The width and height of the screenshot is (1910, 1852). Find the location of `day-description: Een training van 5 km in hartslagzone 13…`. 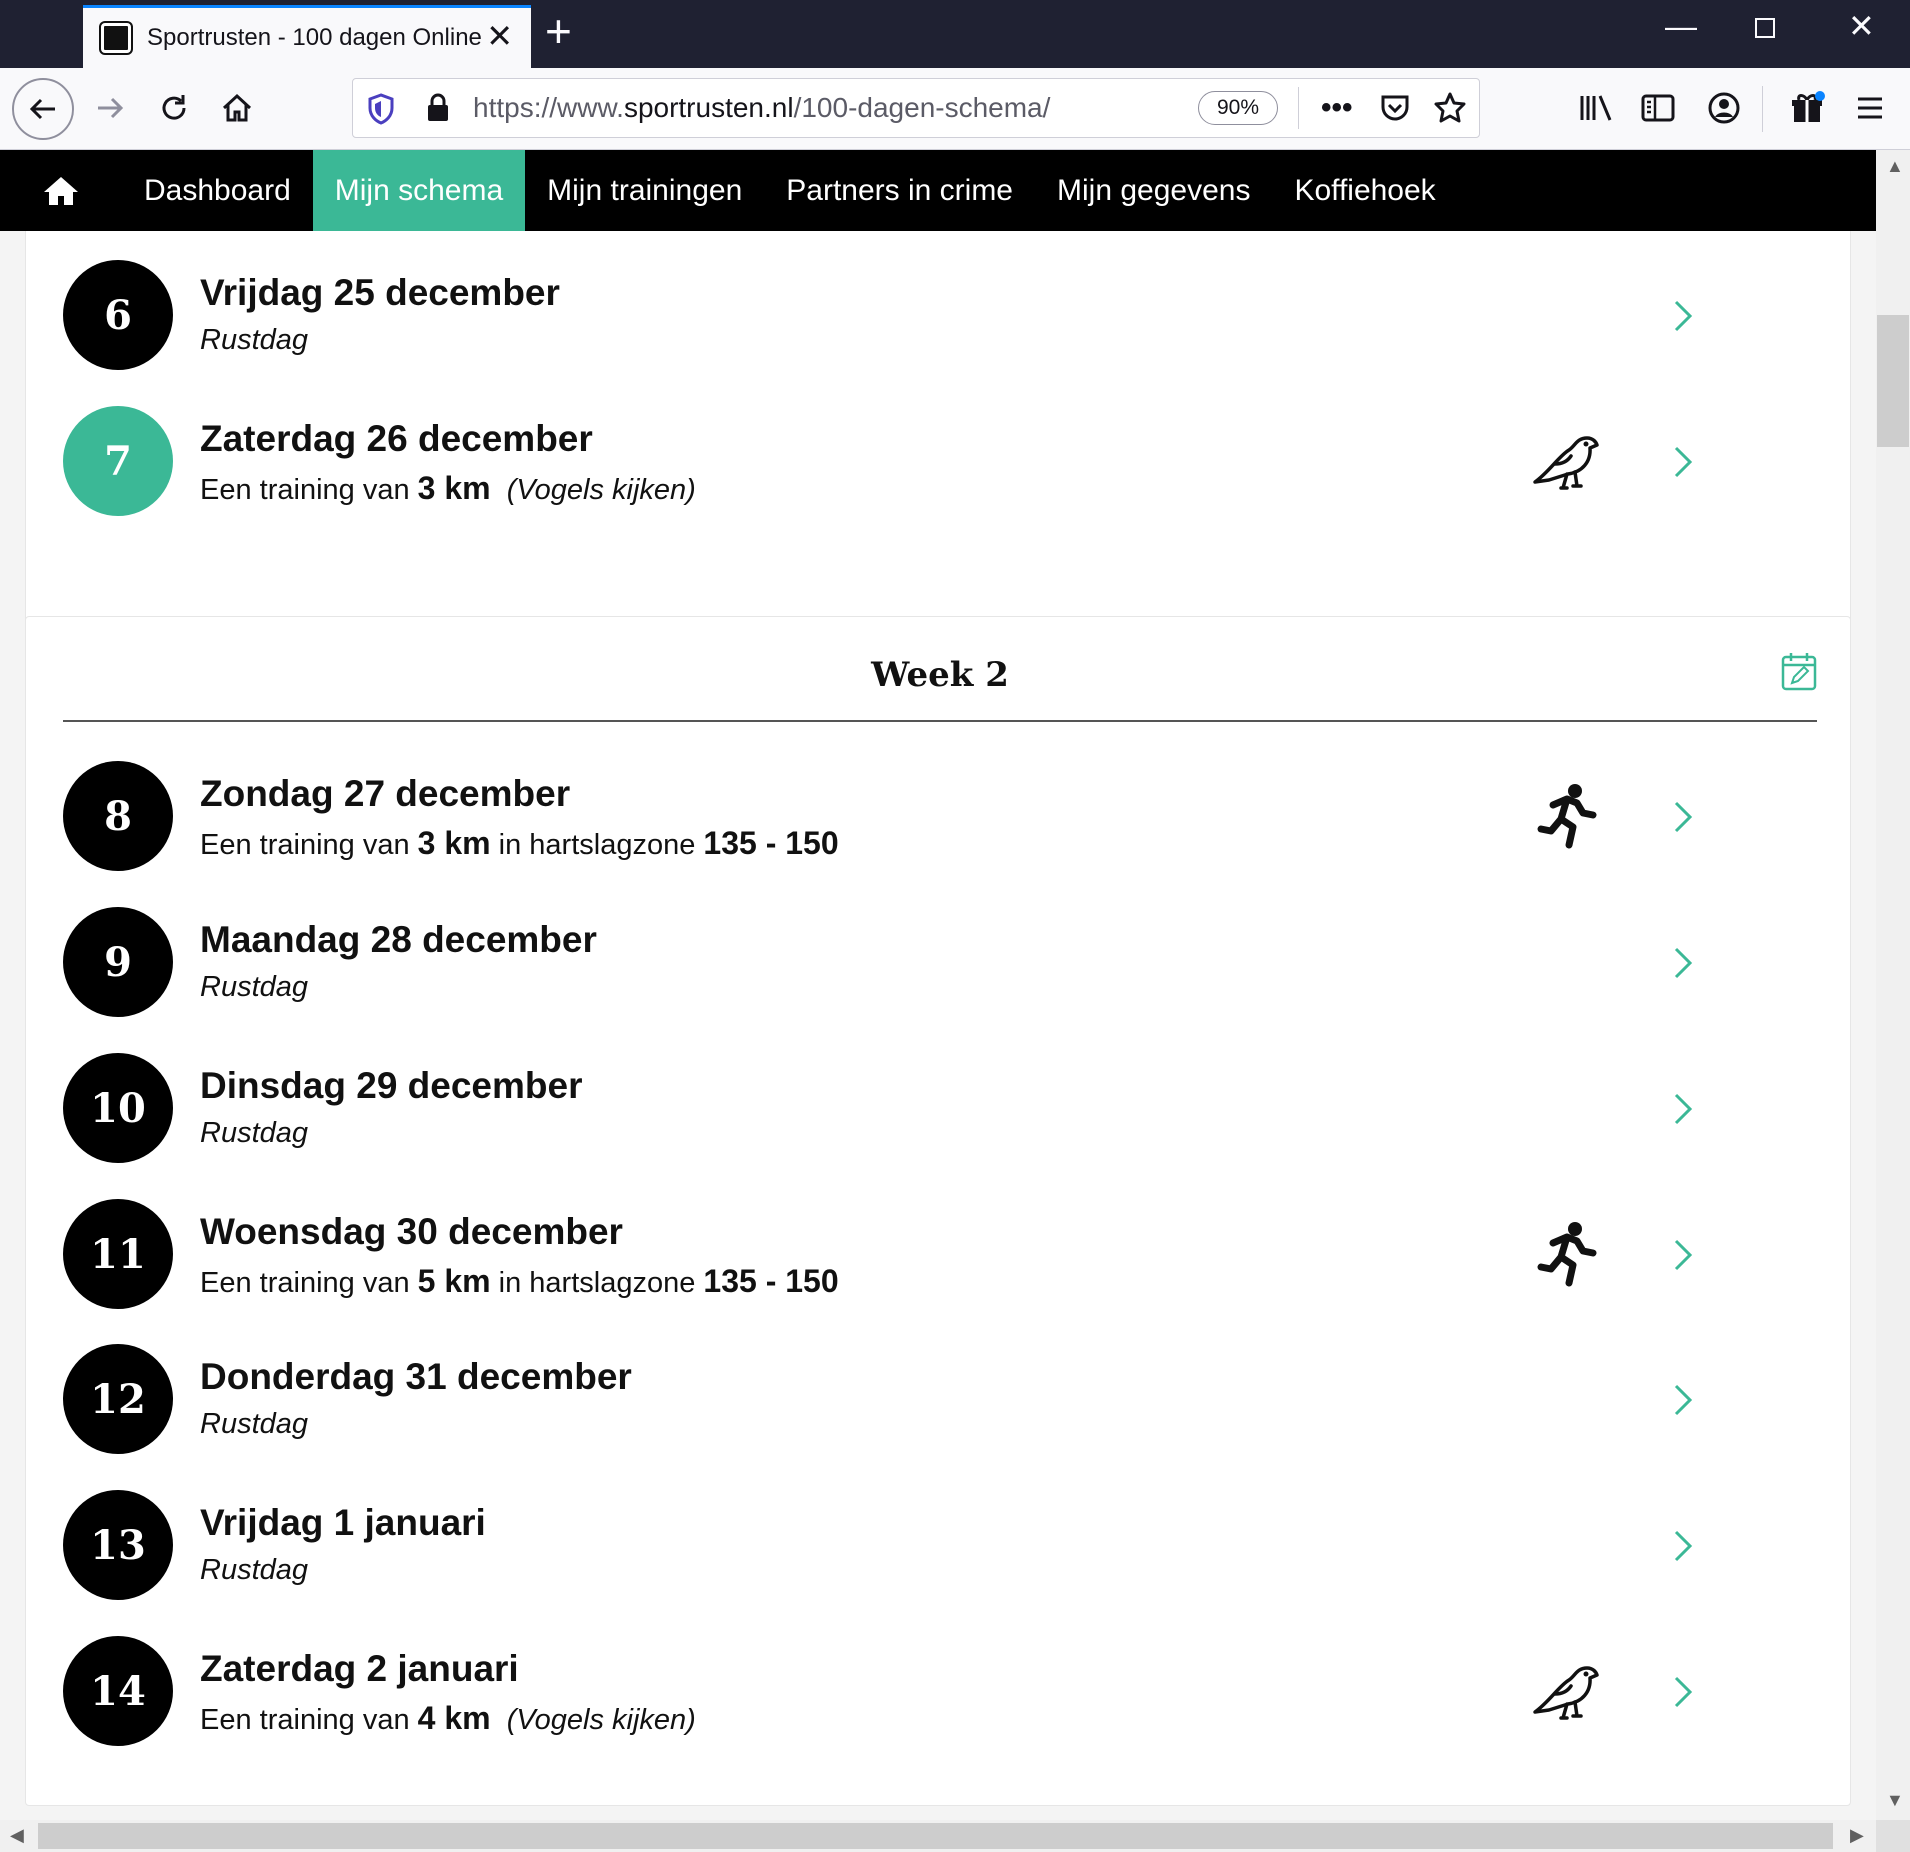

day-description: Een training van 5 km in hartslagzone 13… is located at coordinates (519, 1281).